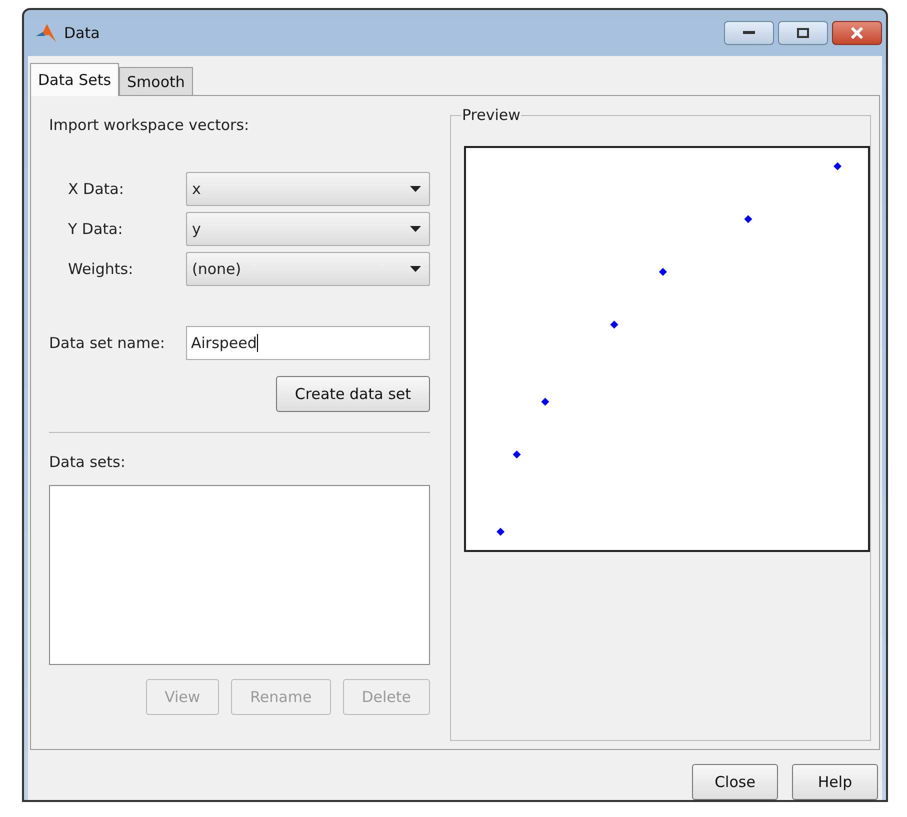 Image resolution: width=907 pixels, height=817 pixels. I want to click on window-title: Data, so click(82, 33).